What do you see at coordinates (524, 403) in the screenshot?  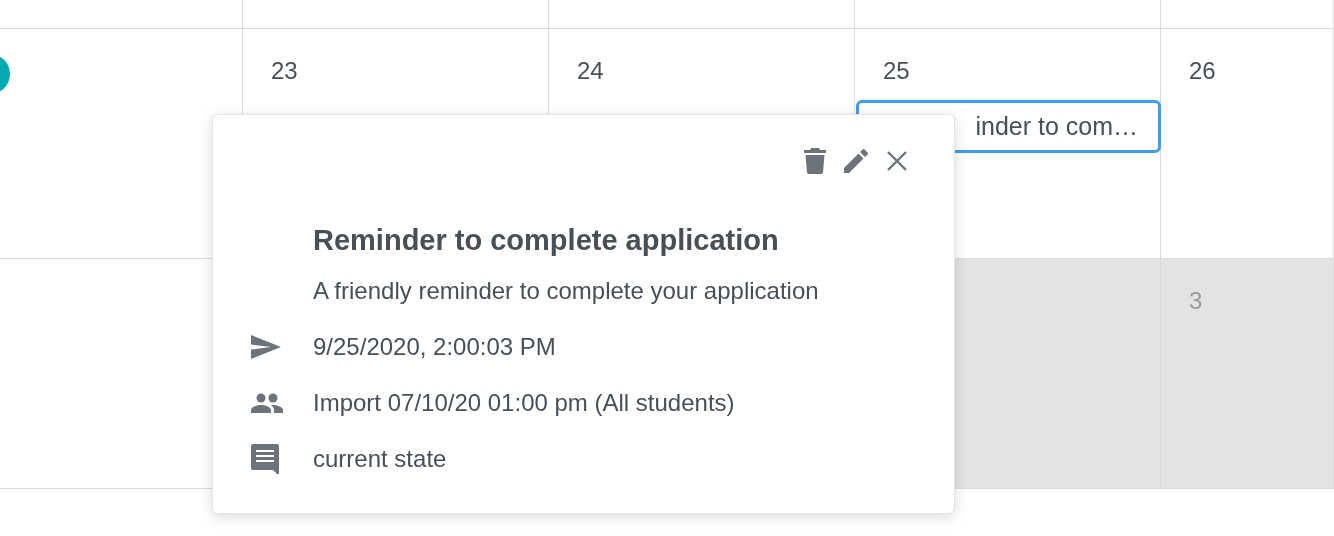 I see `detail-text: Import 07/10/20 01:00 pm (All students)` at bounding box center [524, 403].